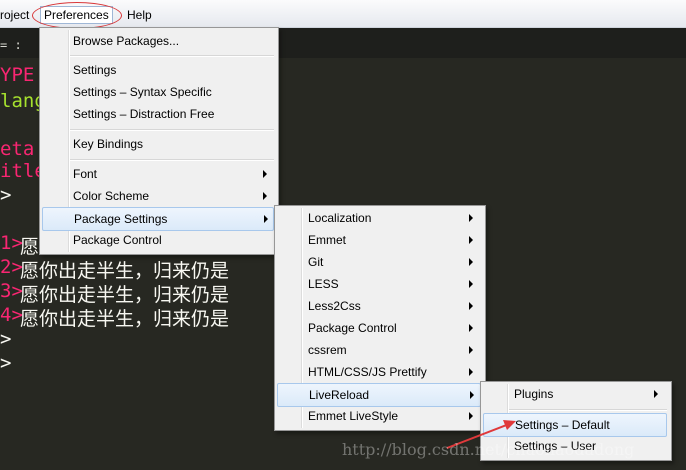  What do you see at coordinates (481, 434) in the screenshot?
I see `annotation-arrow` at bounding box center [481, 434].